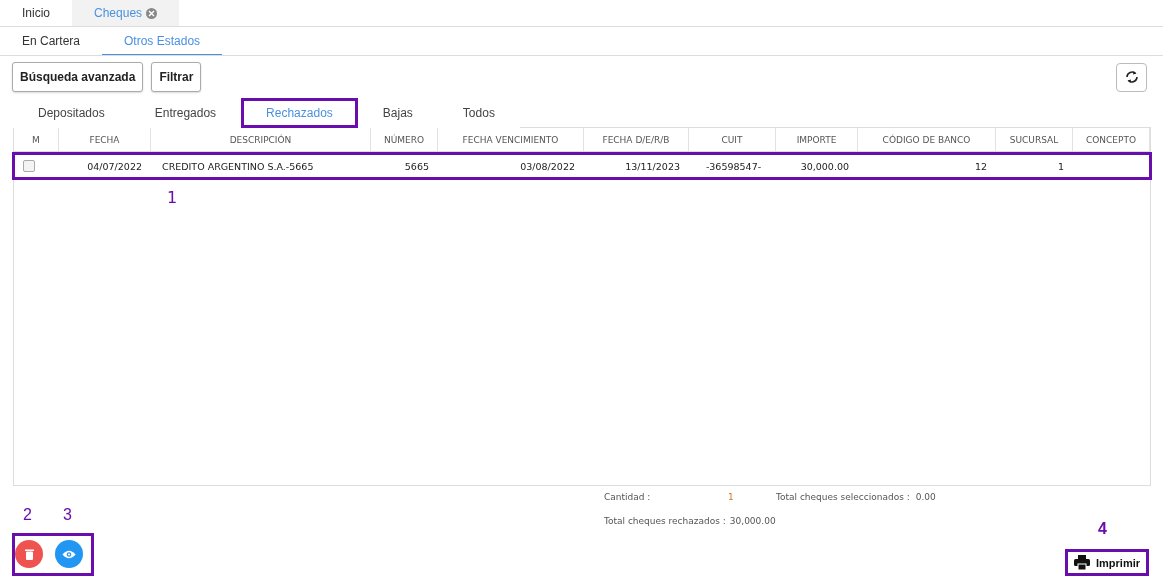  I want to click on column-header: IMPORTE, so click(817, 139).